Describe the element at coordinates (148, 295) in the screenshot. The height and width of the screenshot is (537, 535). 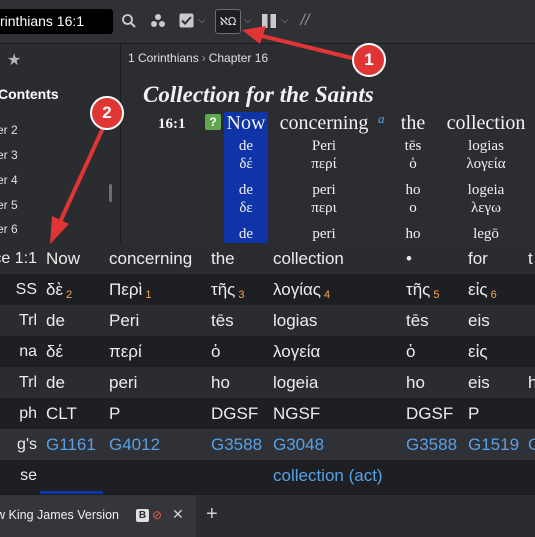
I see `word-order-number: 1` at that location.